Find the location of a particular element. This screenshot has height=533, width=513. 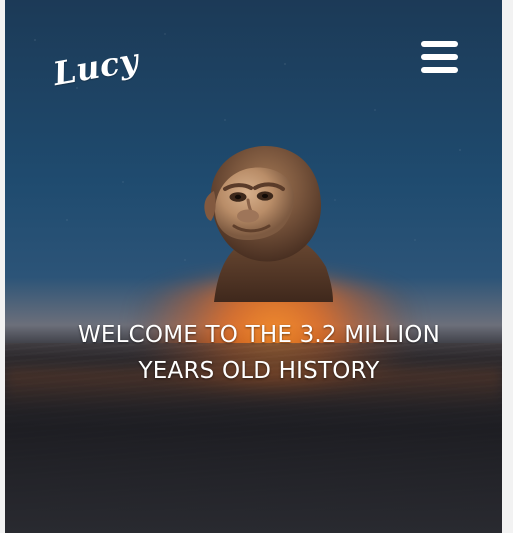

menu-button is located at coordinates (439, 57).